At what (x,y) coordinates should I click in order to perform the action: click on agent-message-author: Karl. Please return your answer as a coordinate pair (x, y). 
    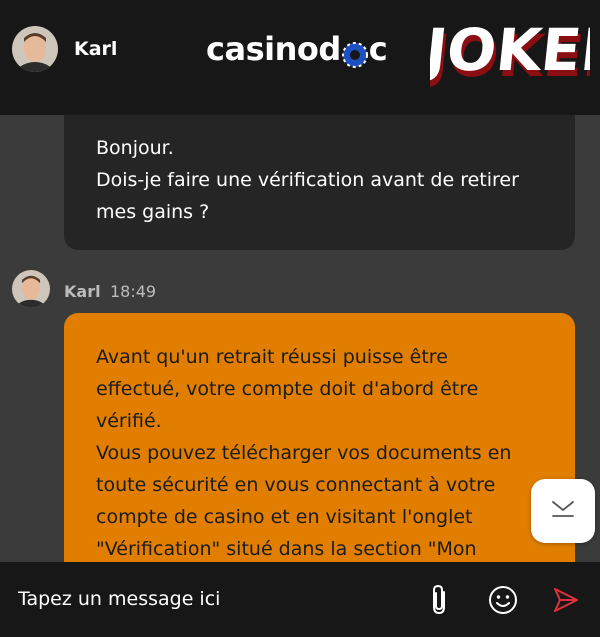
    Looking at the image, I should click on (82, 291).